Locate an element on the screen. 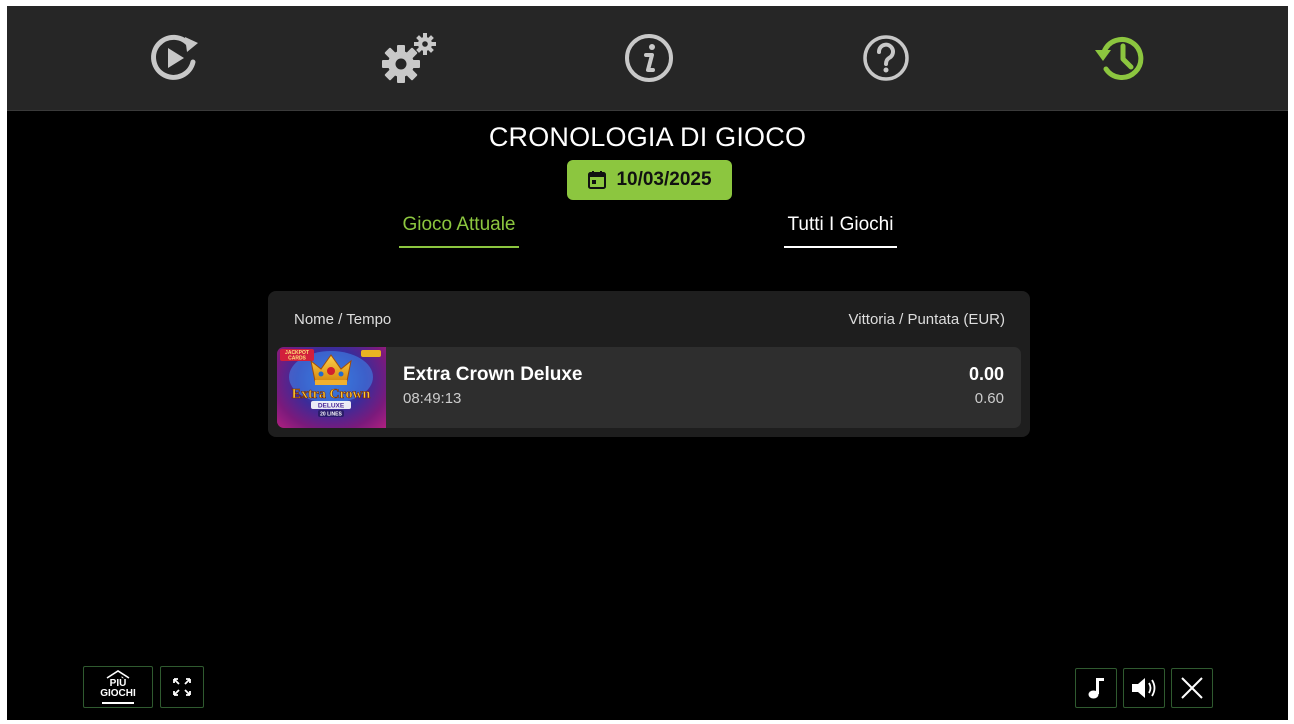 Image resolution: width=1294 pixels, height=724 pixels. tab-current-game-label: Gioco Attuale is located at coordinates (459, 224).